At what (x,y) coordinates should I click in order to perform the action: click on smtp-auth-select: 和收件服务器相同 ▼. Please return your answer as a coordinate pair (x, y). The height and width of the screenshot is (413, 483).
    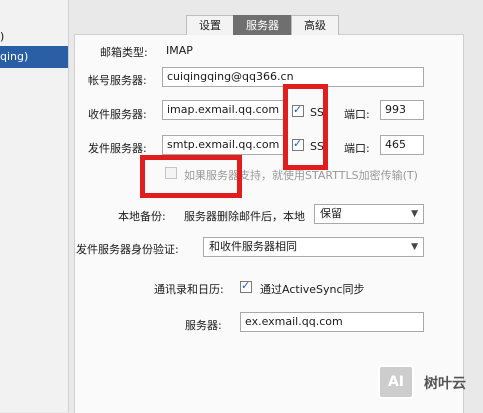
    Looking at the image, I should click on (313, 247).